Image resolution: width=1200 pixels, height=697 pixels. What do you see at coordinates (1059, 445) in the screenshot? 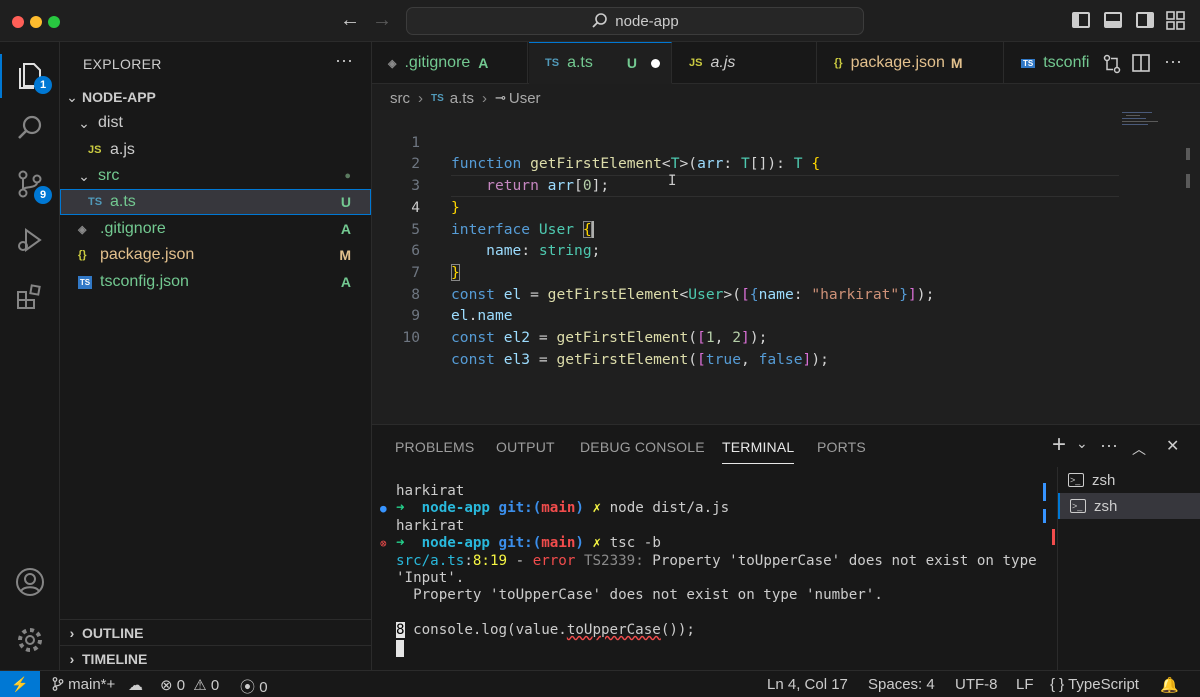
I see `new-terminal-button: +` at bounding box center [1059, 445].